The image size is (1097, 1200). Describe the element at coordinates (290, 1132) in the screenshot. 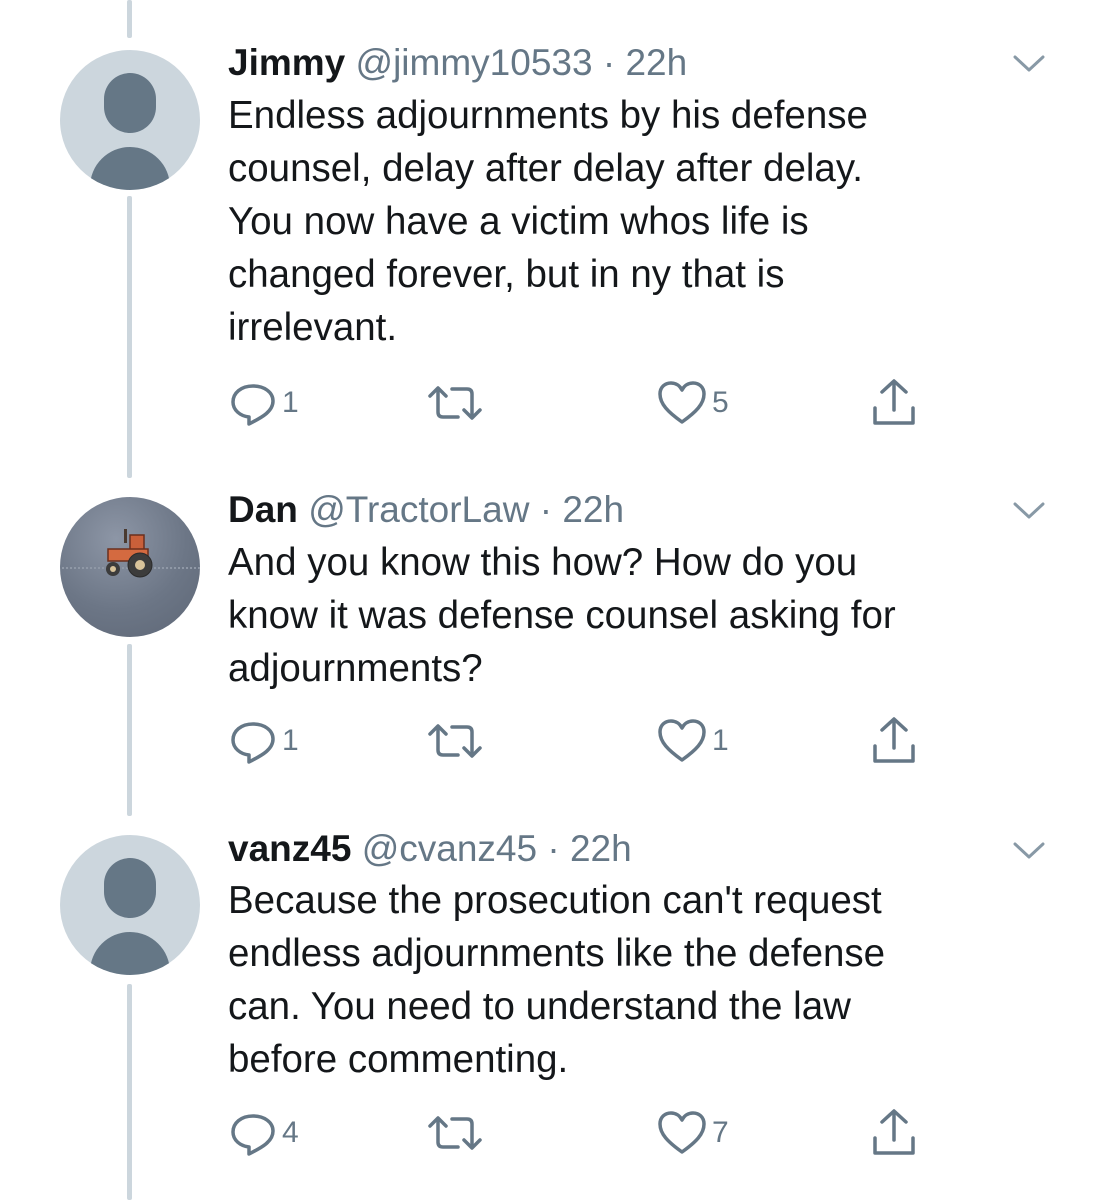

I see `reply-count: 4` at that location.